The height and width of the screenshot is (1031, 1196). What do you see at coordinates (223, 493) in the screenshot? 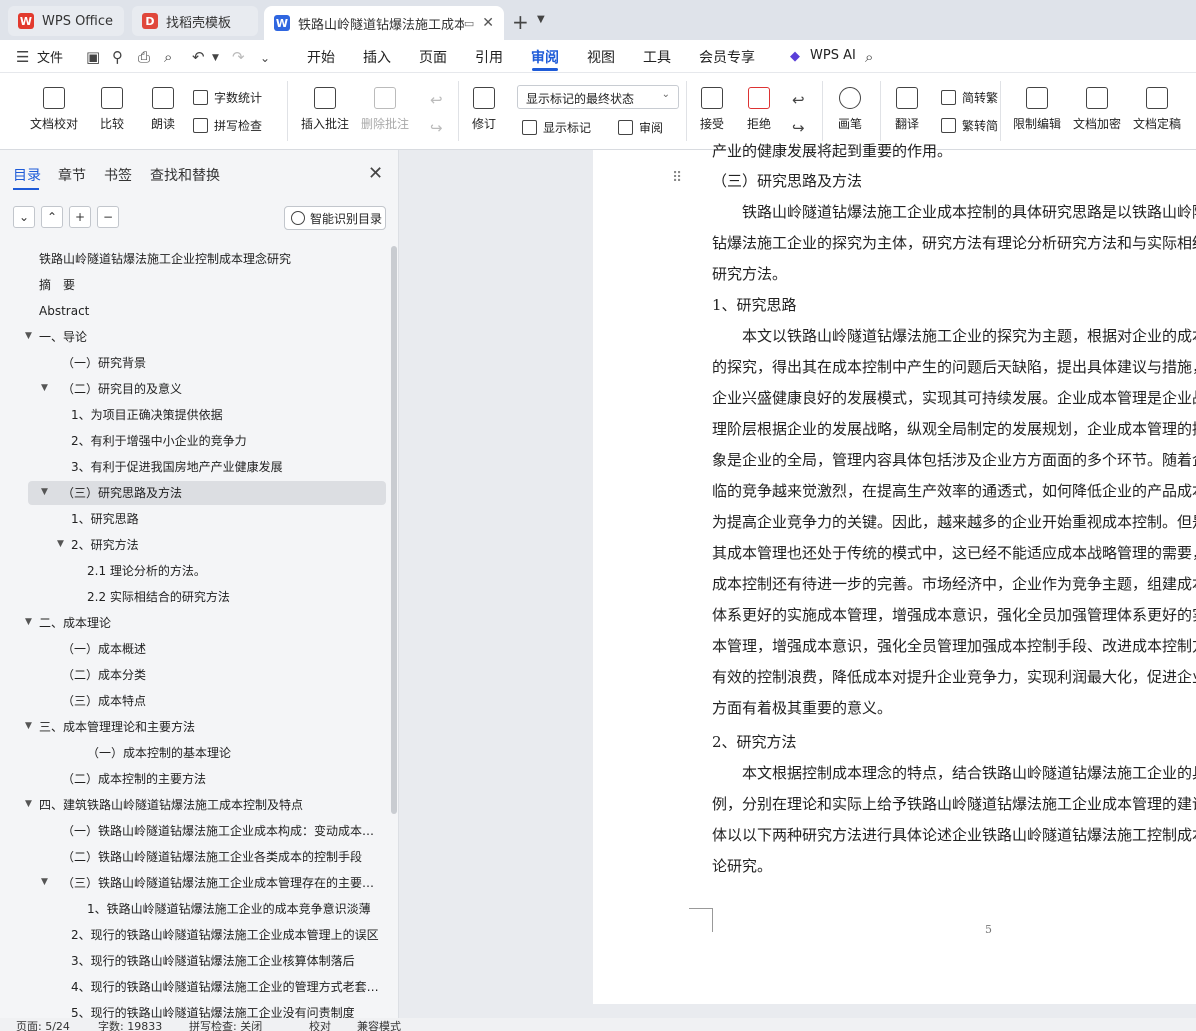
I see `toc-item: （三）研究思路及方法` at bounding box center [223, 493].